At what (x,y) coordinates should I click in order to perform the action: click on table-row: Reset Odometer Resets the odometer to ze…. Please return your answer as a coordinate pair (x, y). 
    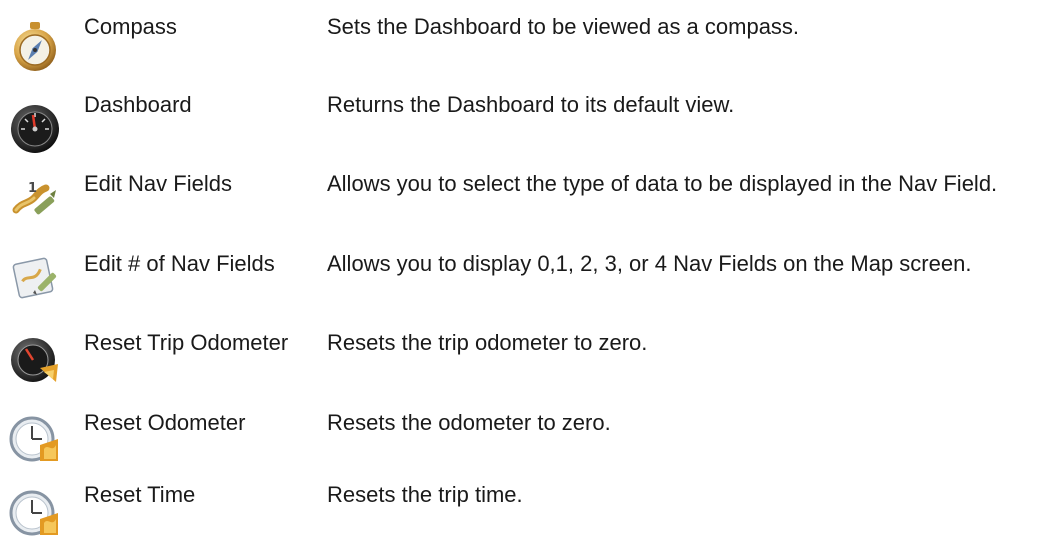
    Looking at the image, I should click on (530, 431).